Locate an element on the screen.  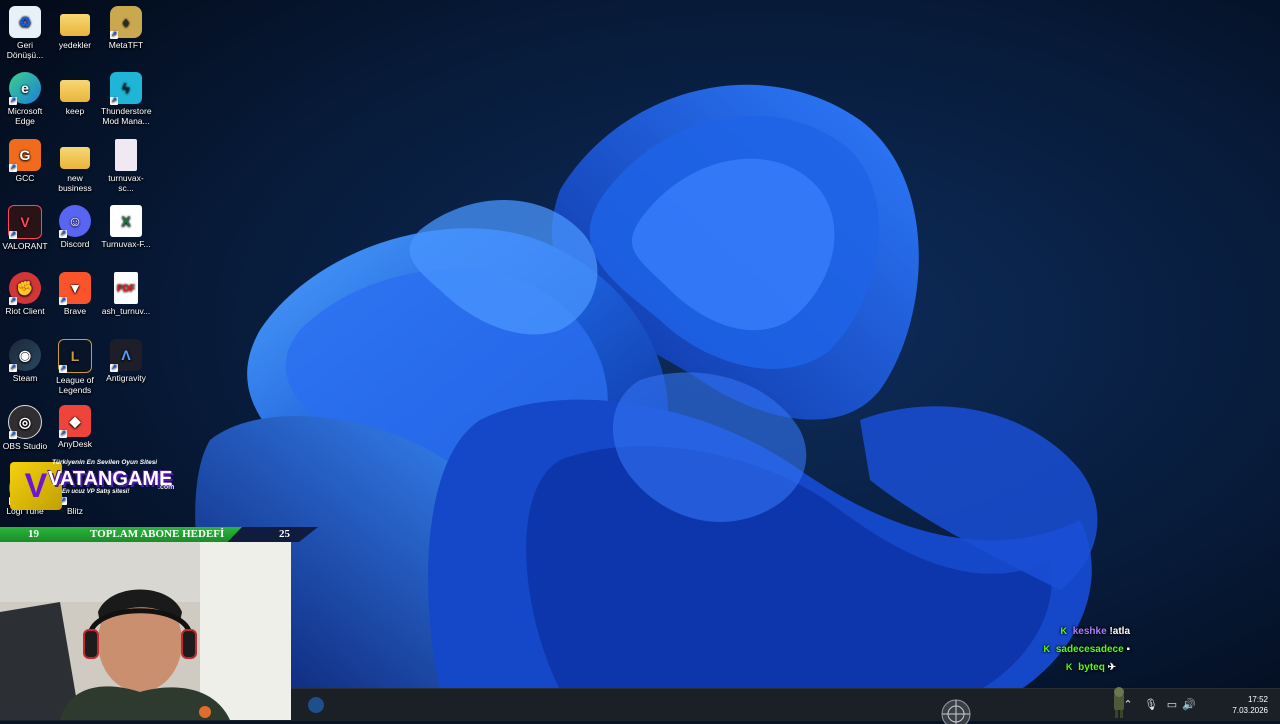
riot-client-icon: ✊ ↗ is located at coordinates (25, 288).